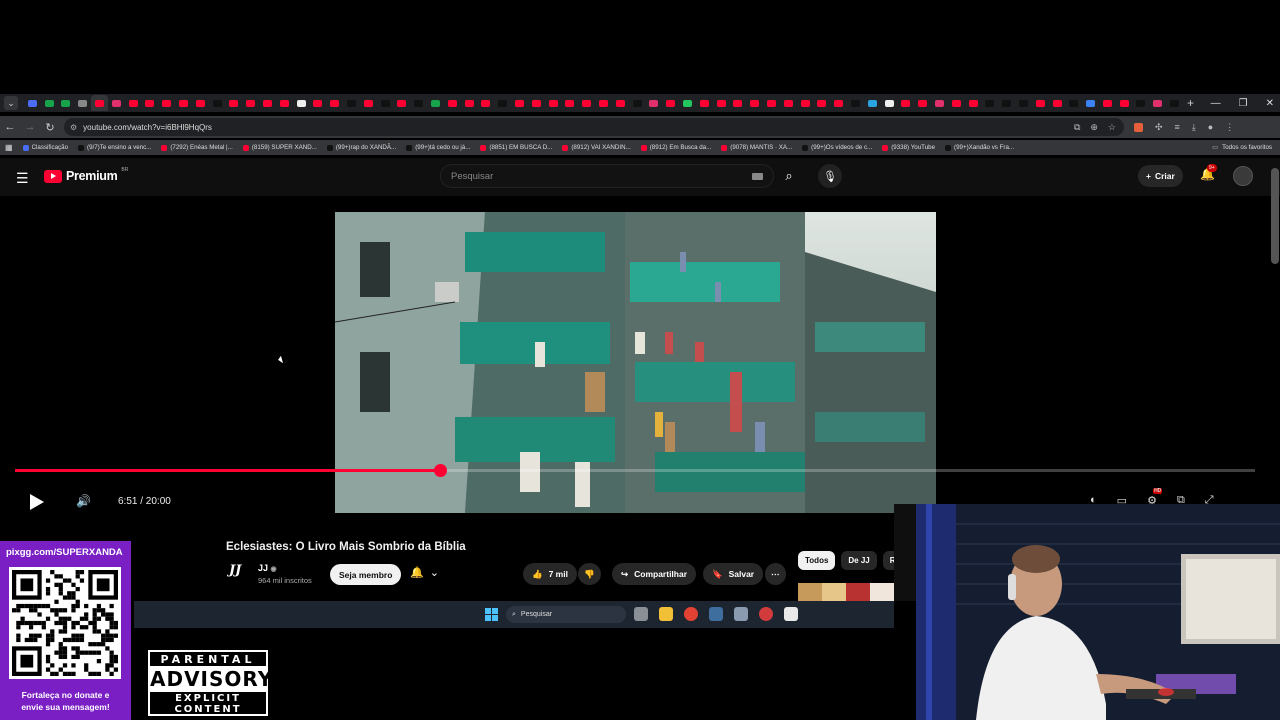 The height and width of the screenshot is (720, 1280). What do you see at coordinates (239, 573) in the screenshot?
I see `channel-logo: JJ` at bounding box center [239, 573].